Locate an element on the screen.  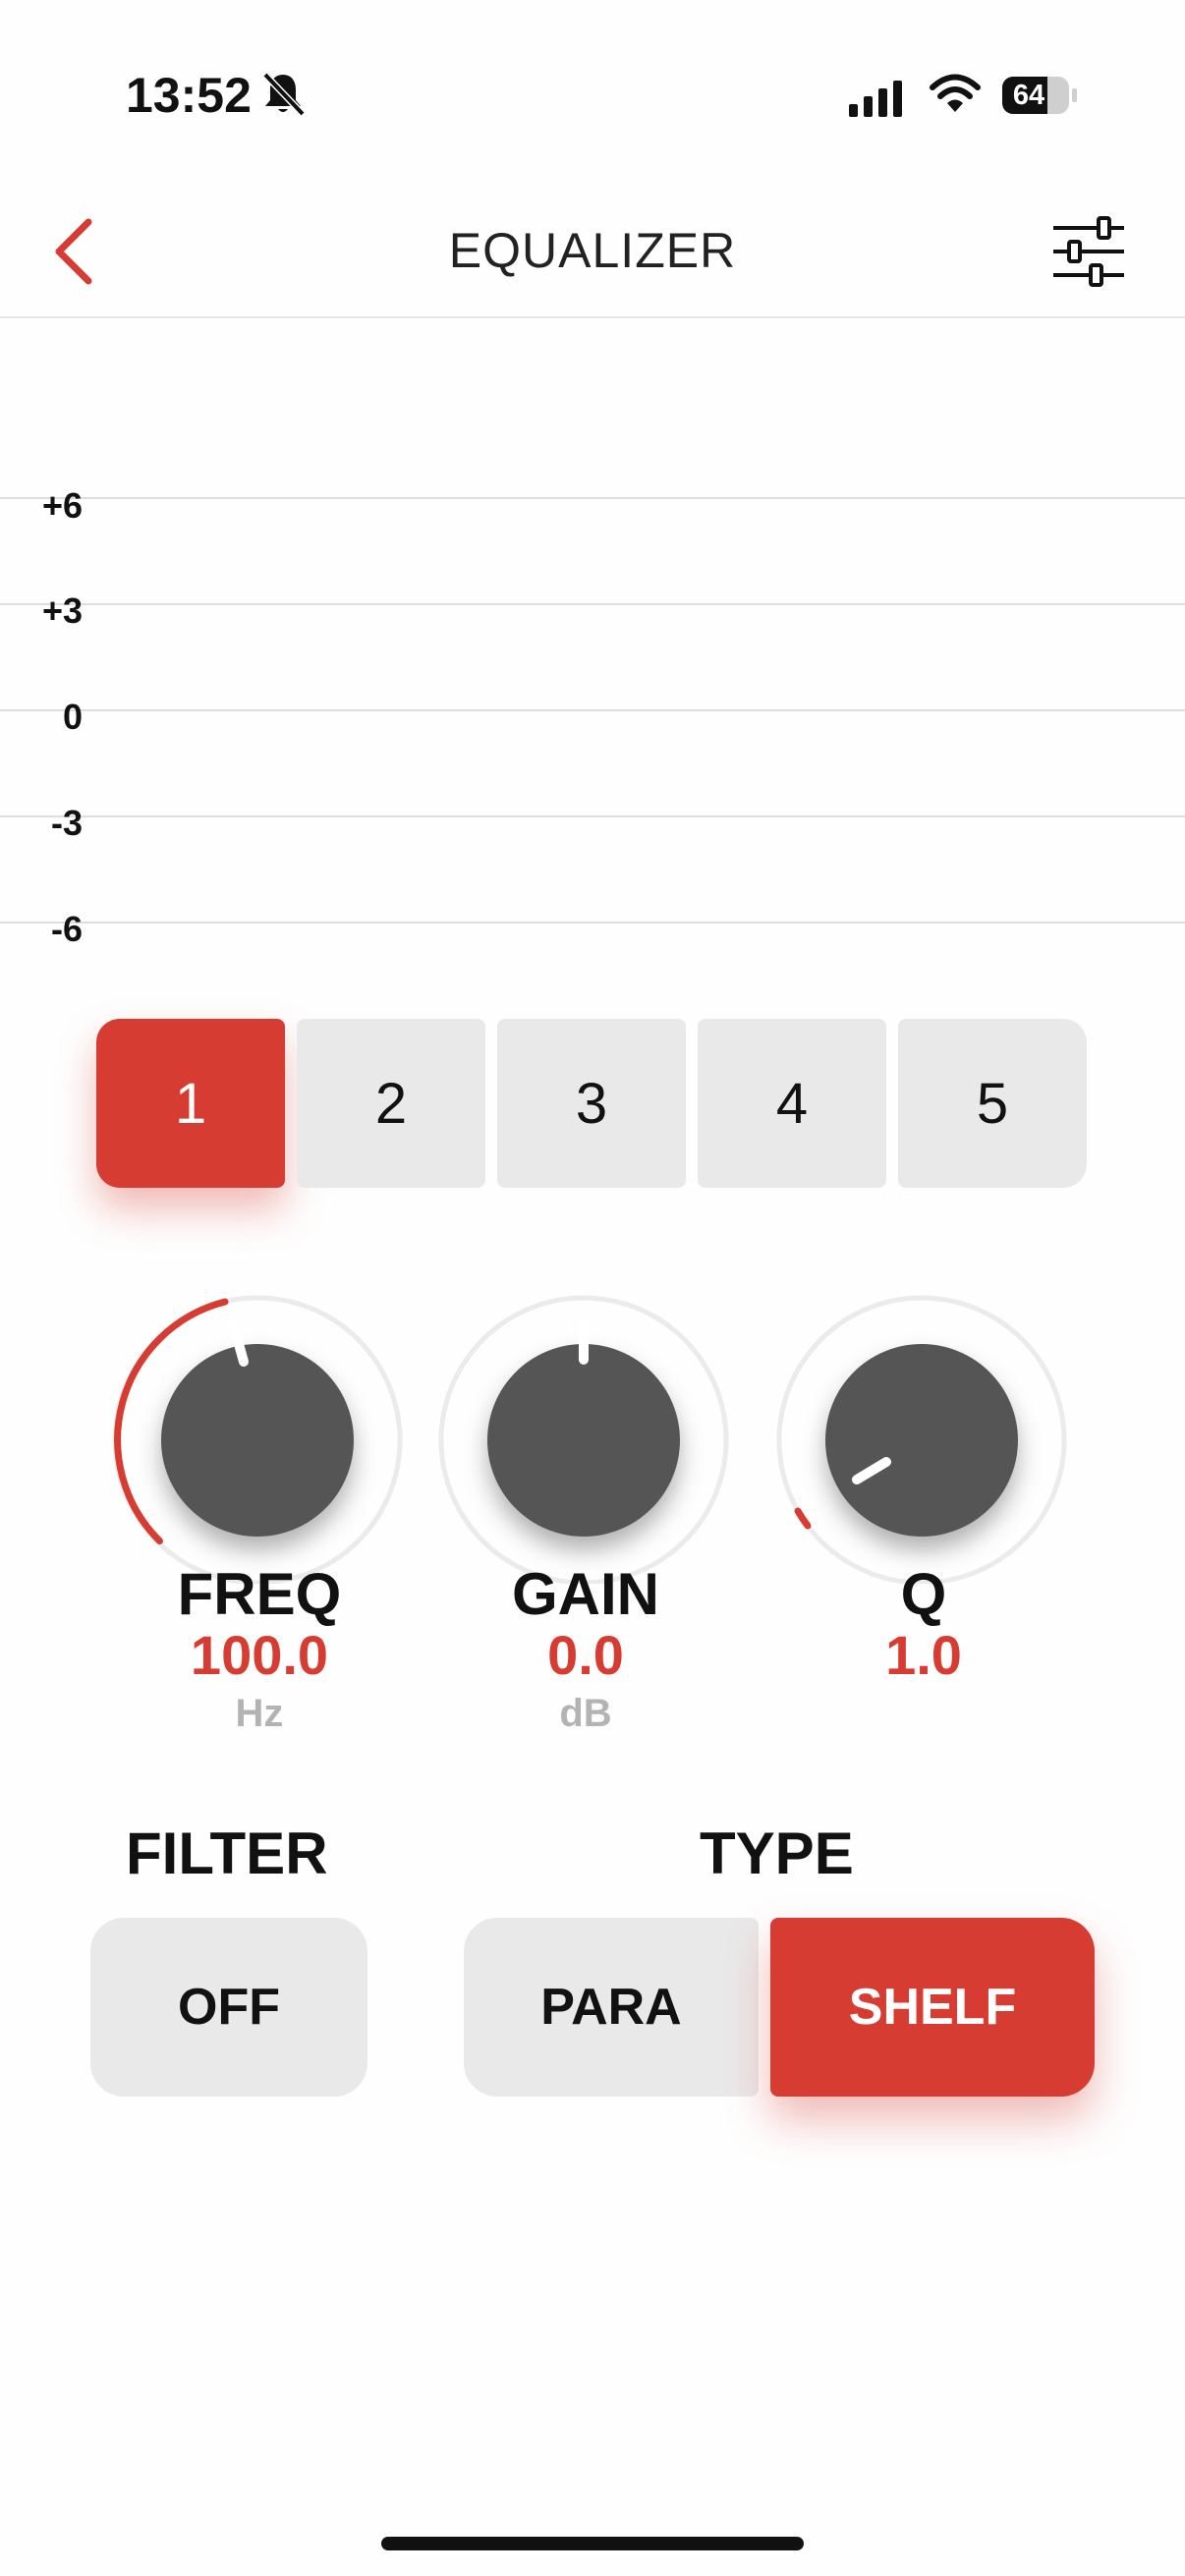
y-axis-label: -3 is located at coordinates (67, 823).